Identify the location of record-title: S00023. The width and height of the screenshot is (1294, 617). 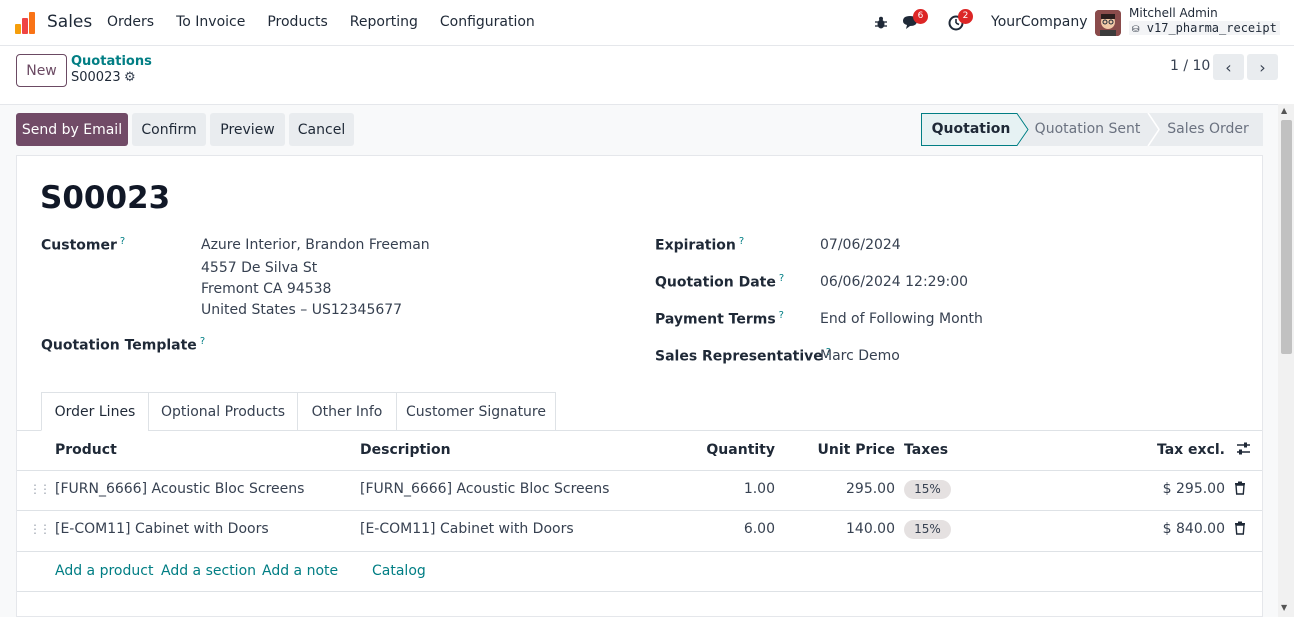
(105, 198).